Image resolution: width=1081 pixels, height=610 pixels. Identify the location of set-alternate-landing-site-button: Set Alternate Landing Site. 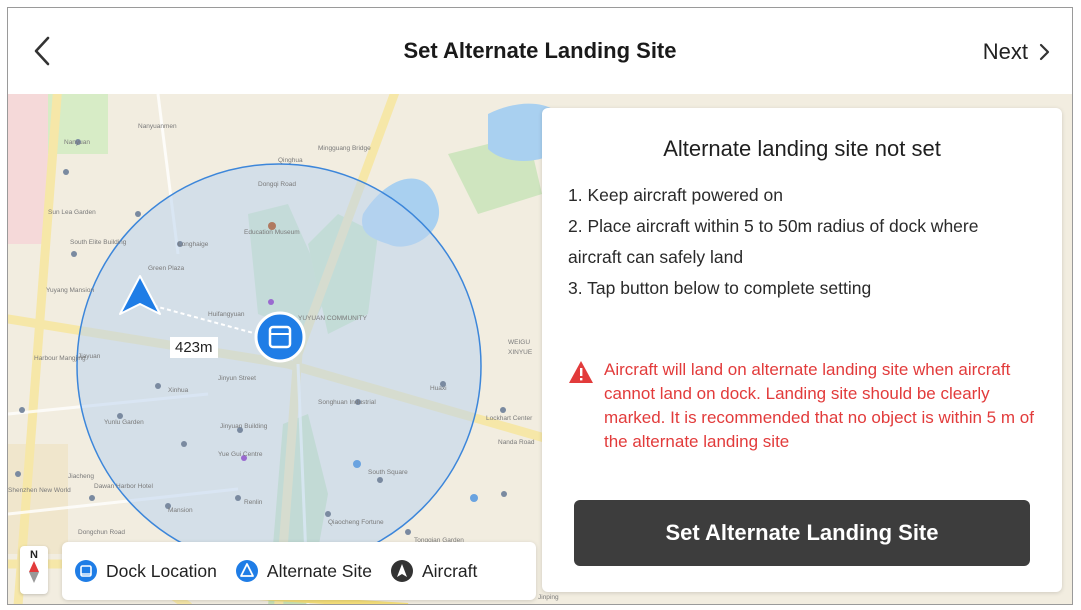
(802, 533).